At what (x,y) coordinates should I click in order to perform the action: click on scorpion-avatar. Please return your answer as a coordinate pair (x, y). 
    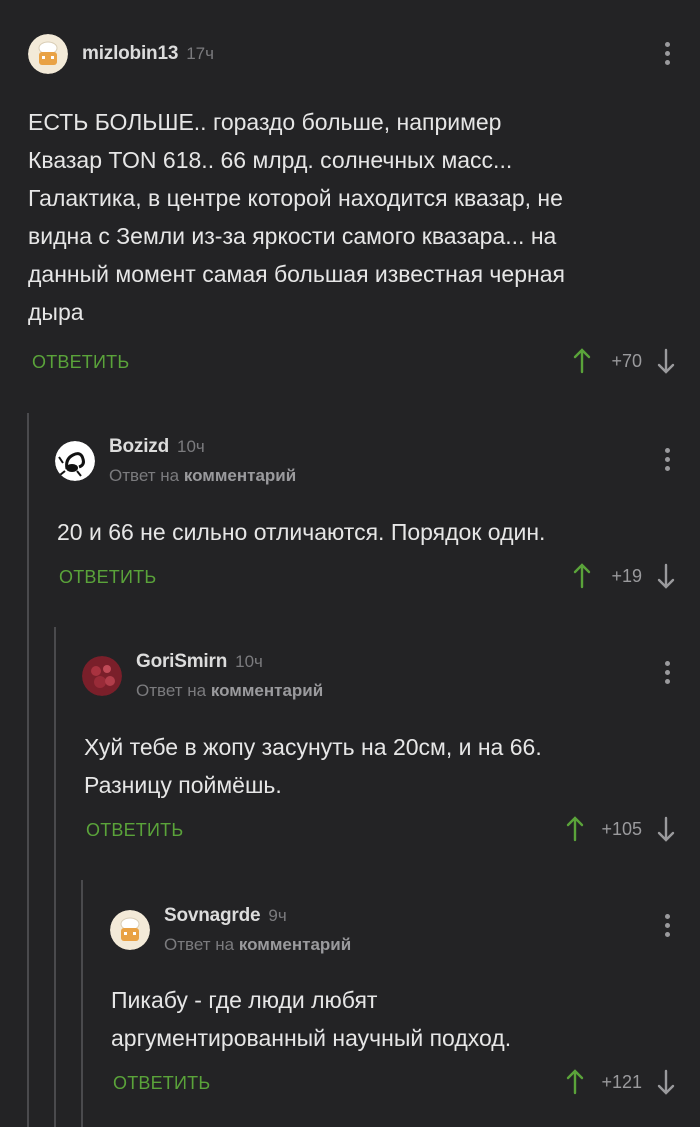
    Looking at the image, I should click on (75, 461).